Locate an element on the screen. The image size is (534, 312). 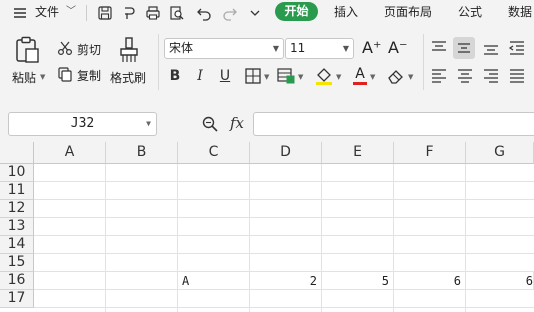
align-center-icon is located at coordinates (465, 76).